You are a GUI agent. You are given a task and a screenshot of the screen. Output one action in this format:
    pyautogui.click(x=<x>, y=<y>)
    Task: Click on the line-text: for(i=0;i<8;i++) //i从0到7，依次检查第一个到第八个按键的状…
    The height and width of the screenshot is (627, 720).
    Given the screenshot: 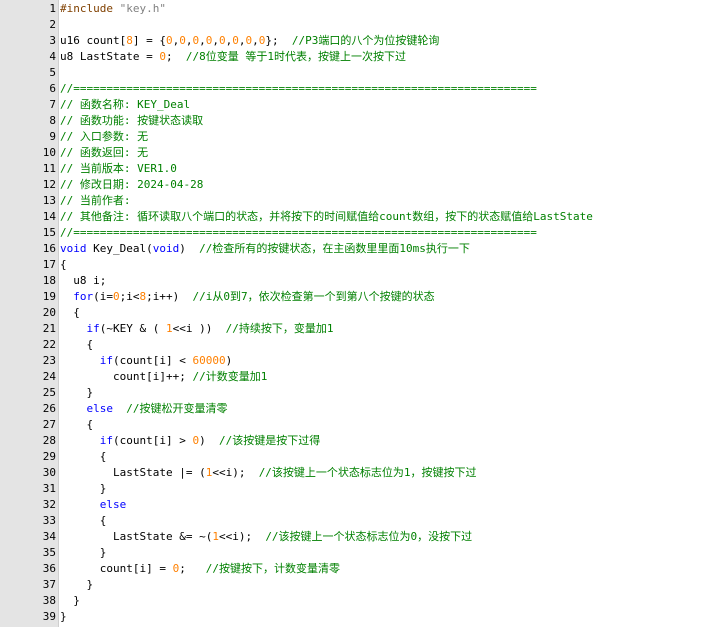 What is the action you would take?
    pyautogui.click(x=247, y=297)
    